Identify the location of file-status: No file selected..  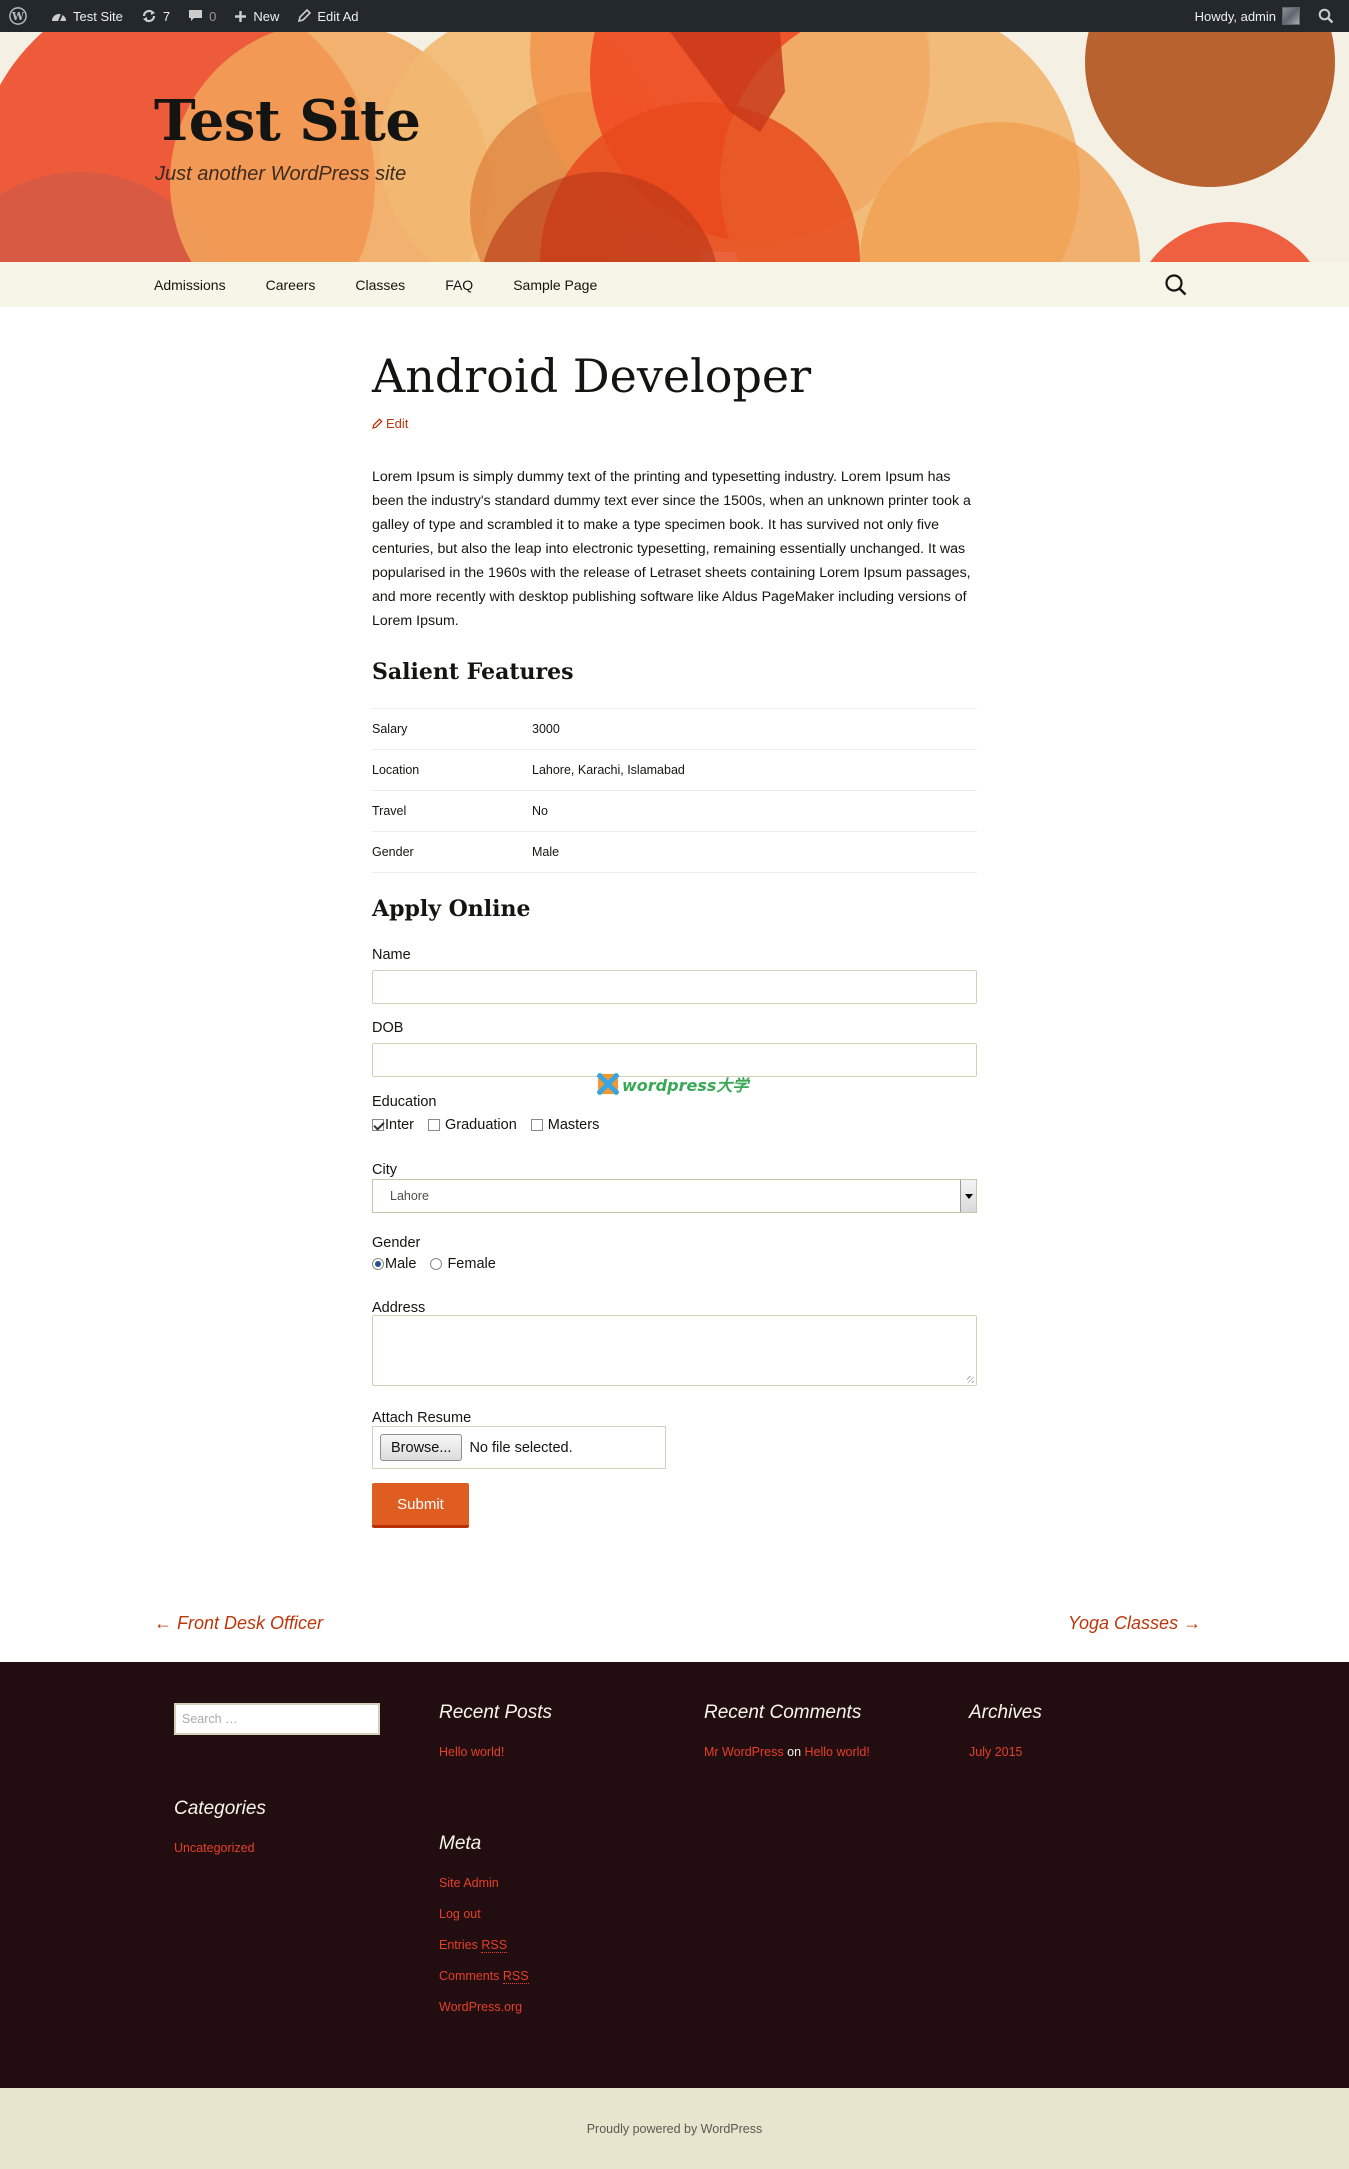
(521, 1447).